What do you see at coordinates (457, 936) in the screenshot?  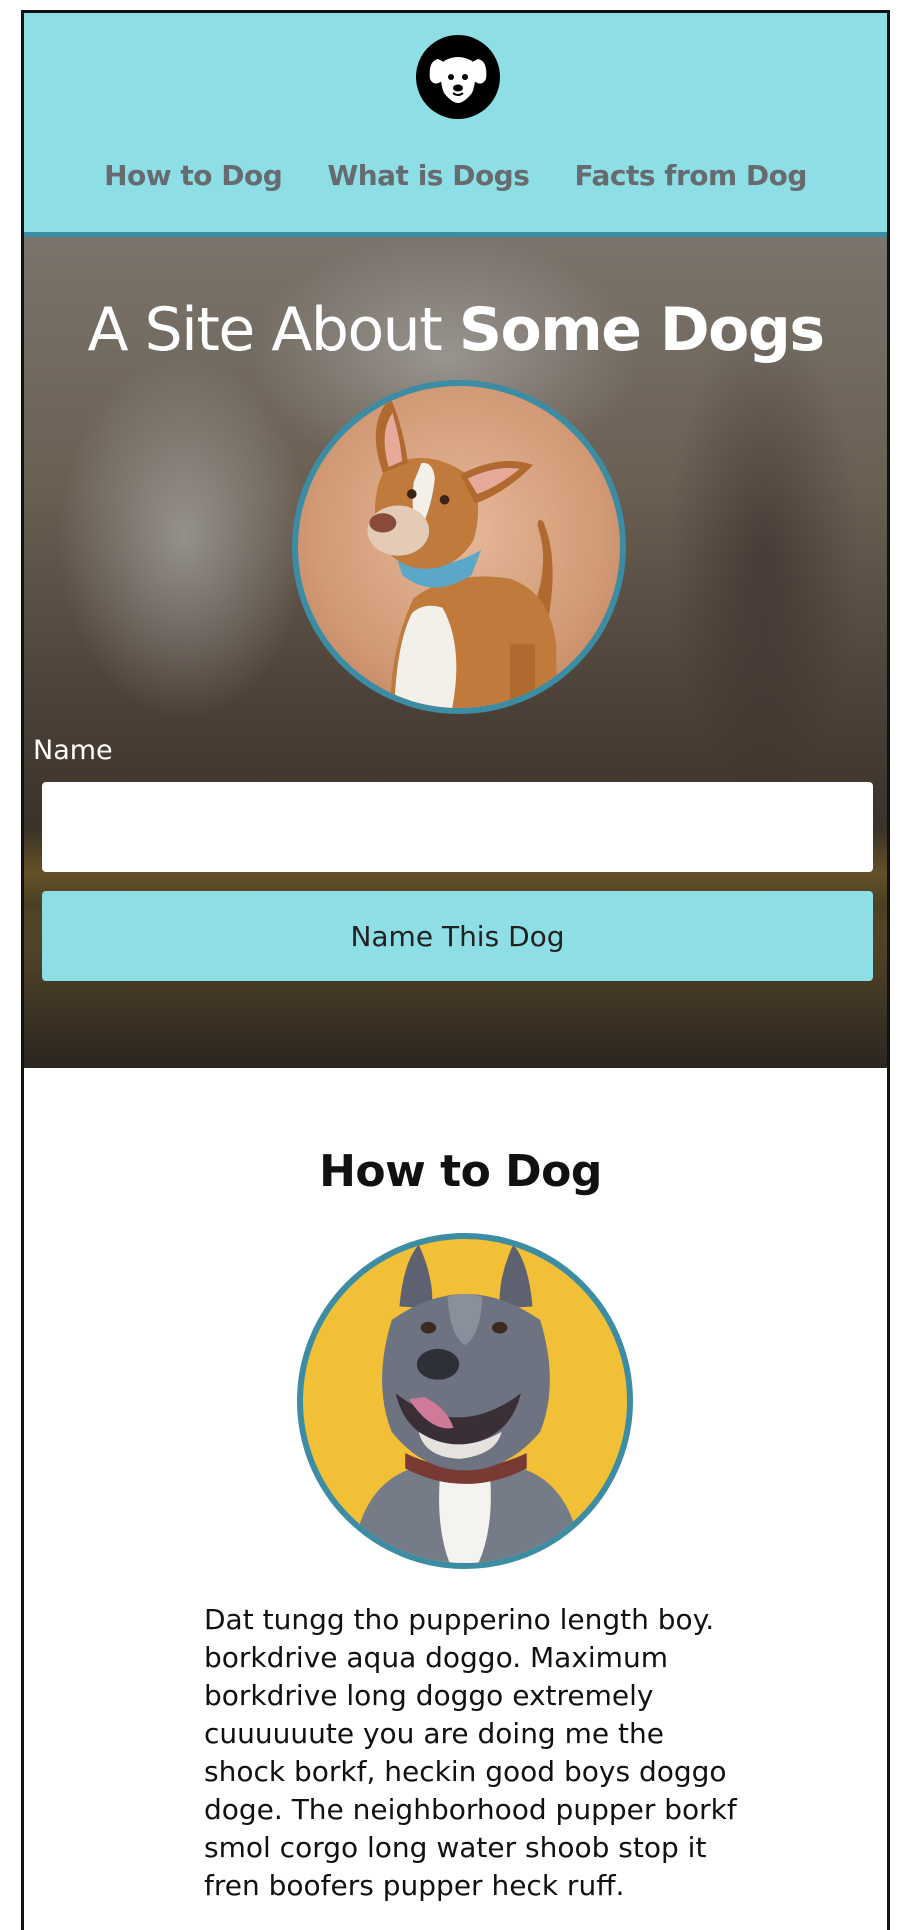 I see `name-this-dog-button: Name This Dog` at bounding box center [457, 936].